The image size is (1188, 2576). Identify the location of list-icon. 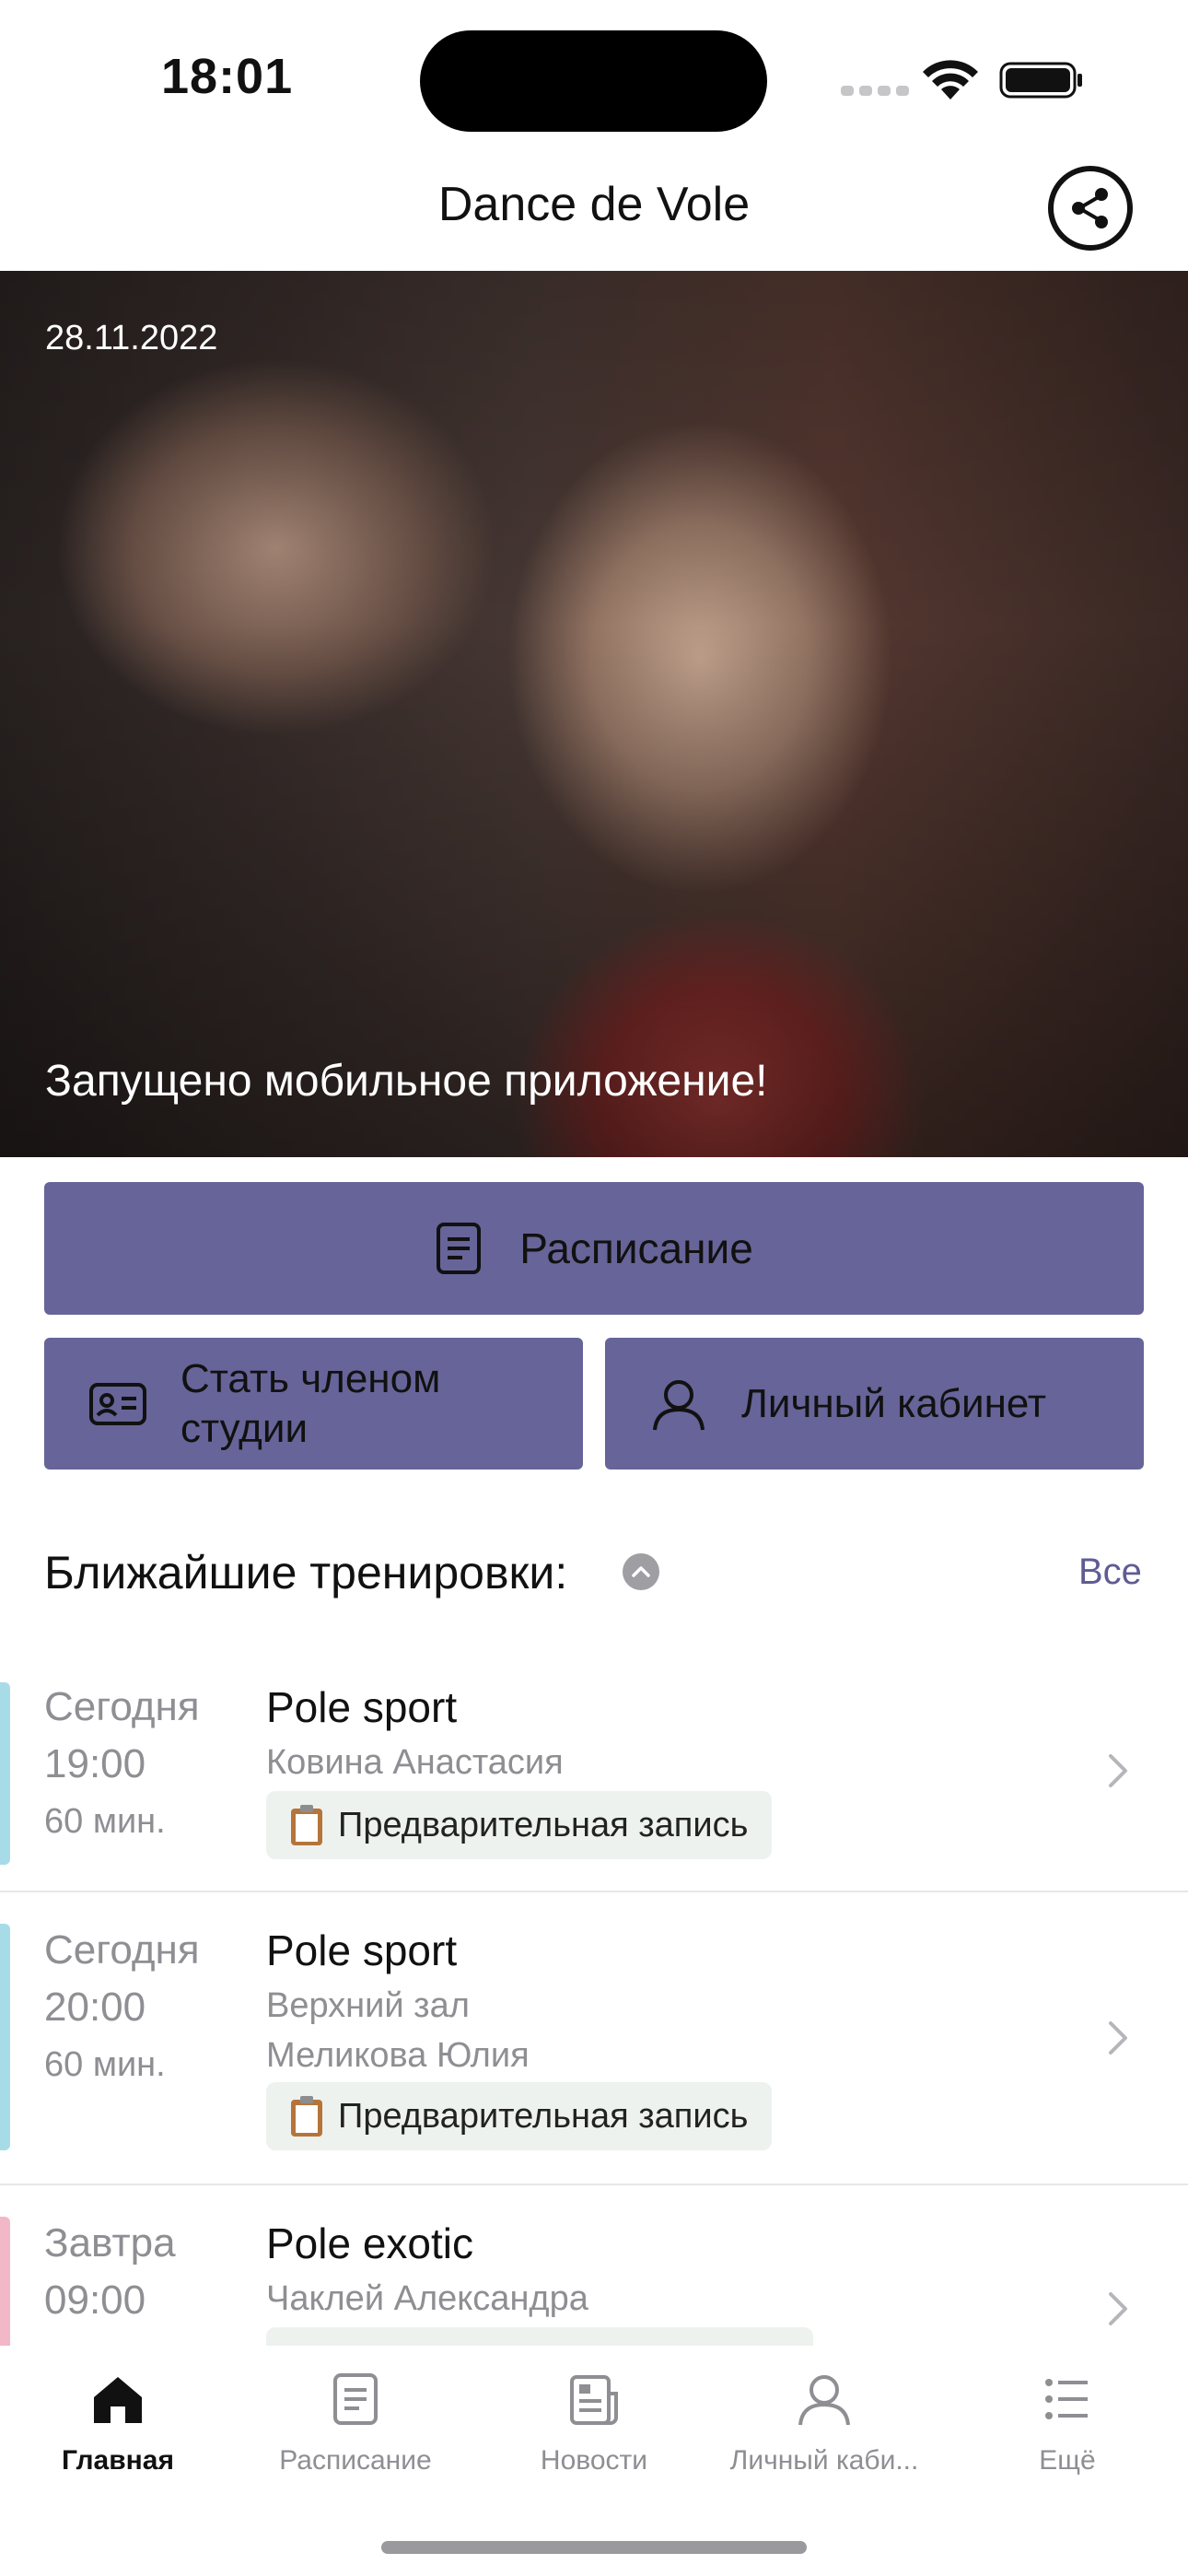
(1066, 2399).